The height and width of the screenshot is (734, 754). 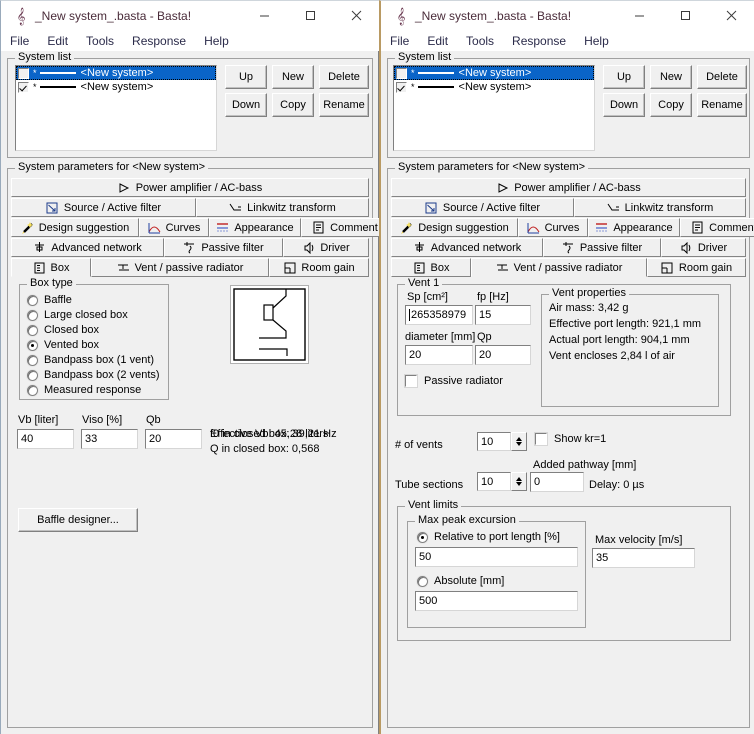 I want to click on radio-baffle: Baffle, so click(x=49, y=300).